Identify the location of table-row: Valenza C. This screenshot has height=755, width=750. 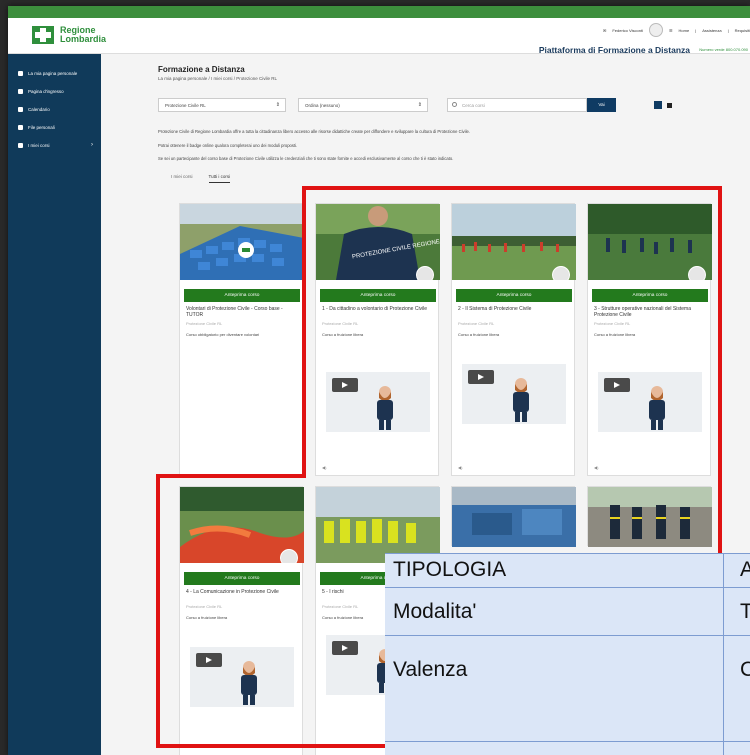
(567, 664).